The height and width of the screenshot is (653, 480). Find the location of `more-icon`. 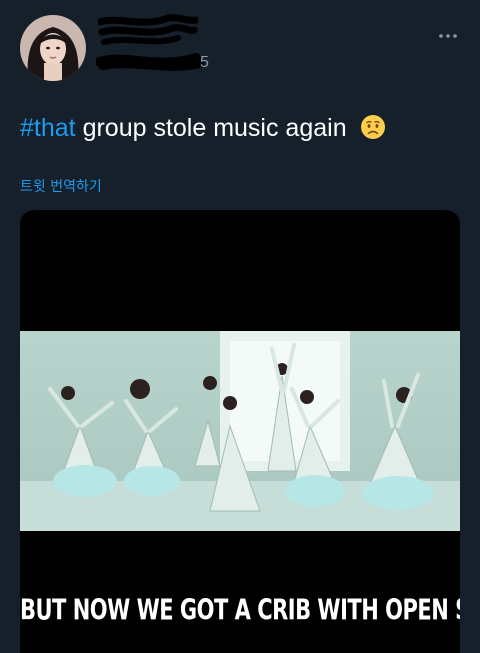

more-icon is located at coordinates (448, 36).